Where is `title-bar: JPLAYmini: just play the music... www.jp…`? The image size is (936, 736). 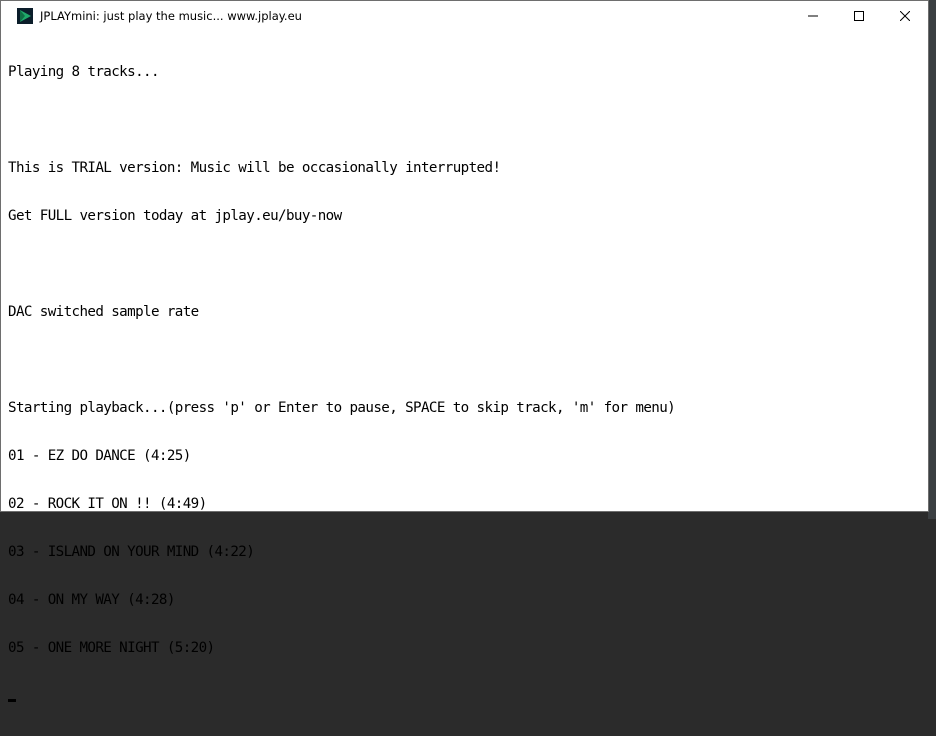 title-bar: JPLAYmini: just play the music... www.jp… is located at coordinates (464, 16).